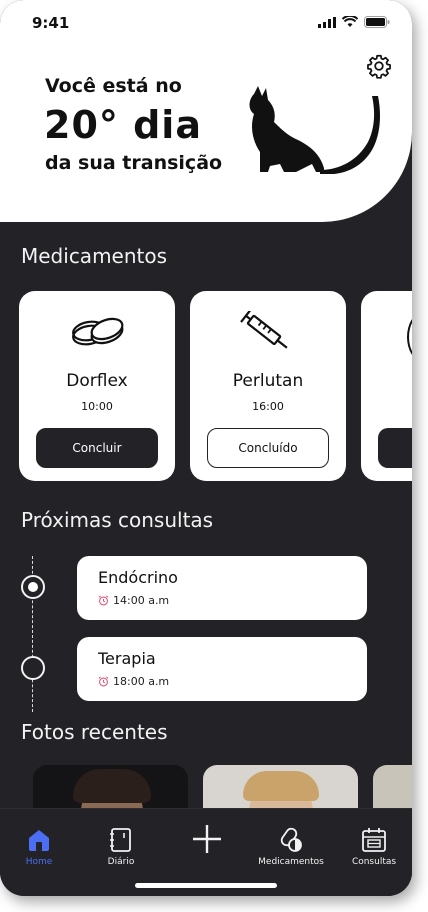  I want to click on nav-label: Consultas, so click(374, 862).